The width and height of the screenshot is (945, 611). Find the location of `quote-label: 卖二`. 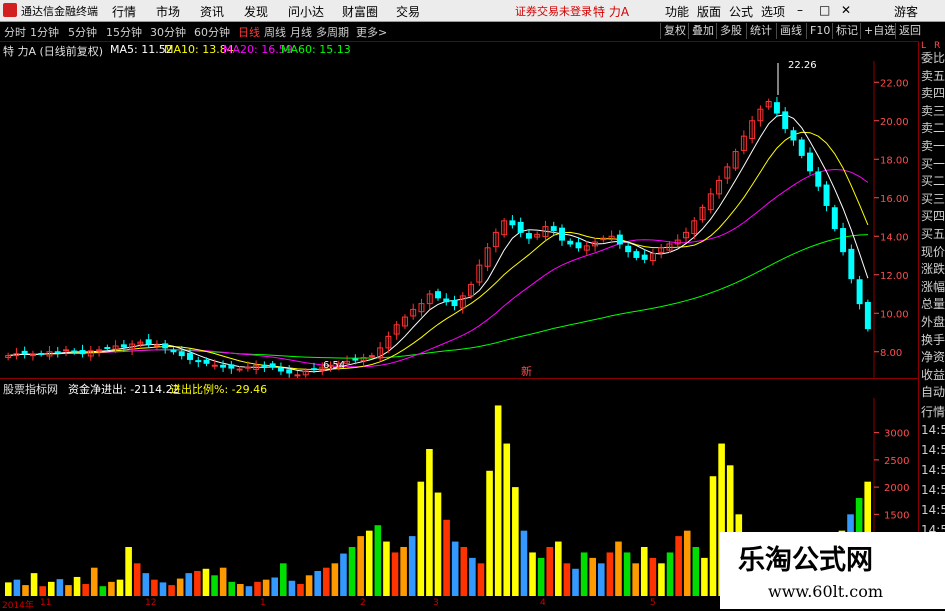

quote-label: 卖二 is located at coordinates (933, 128).